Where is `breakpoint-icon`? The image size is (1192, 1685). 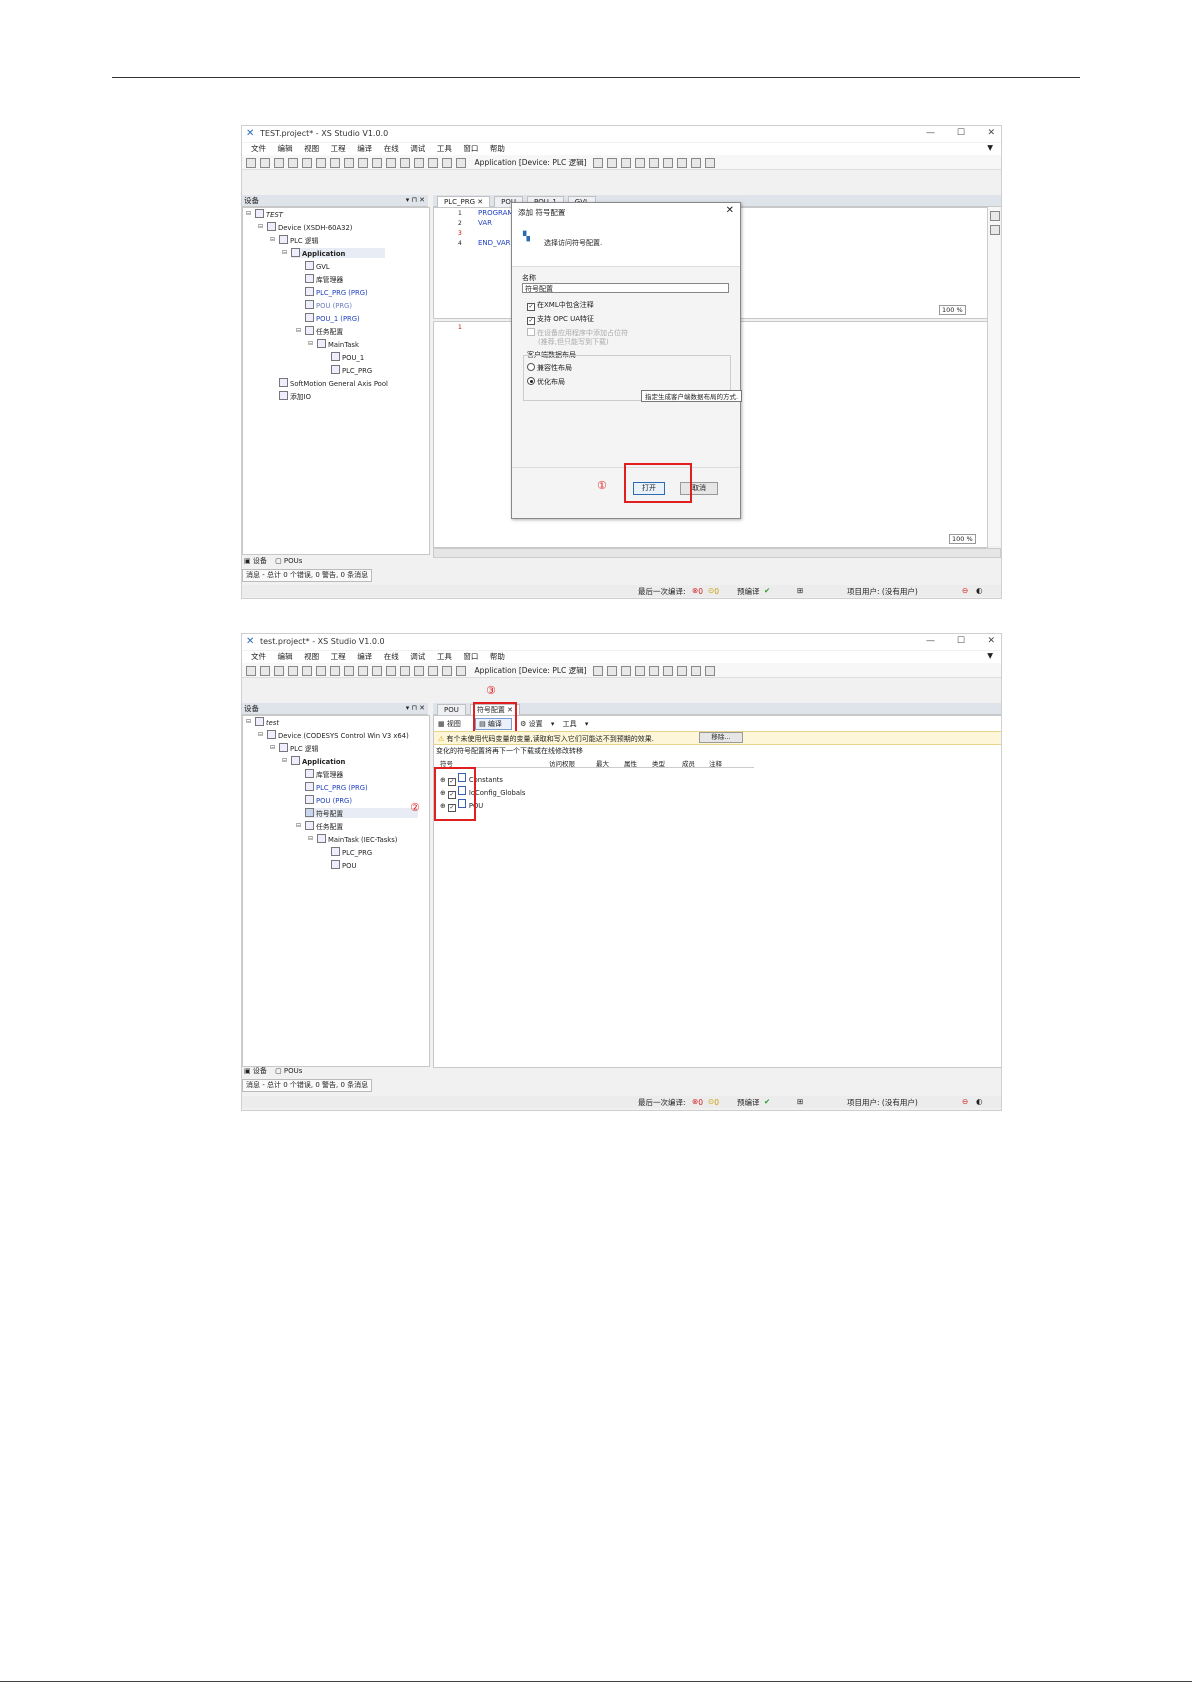
breakpoint-icon is located at coordinates (668, 163).